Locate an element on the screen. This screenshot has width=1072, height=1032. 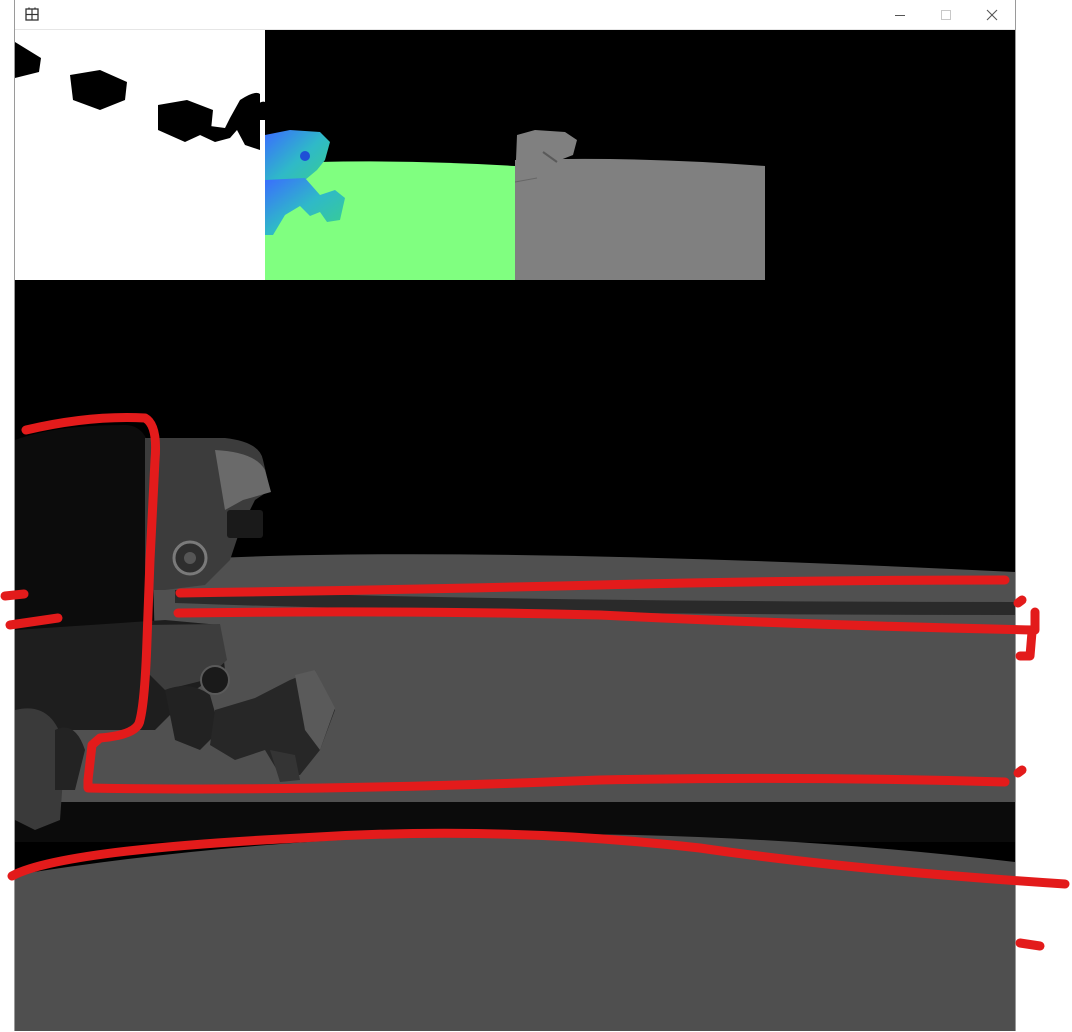
close-icon is located at coordinates (992, 15).